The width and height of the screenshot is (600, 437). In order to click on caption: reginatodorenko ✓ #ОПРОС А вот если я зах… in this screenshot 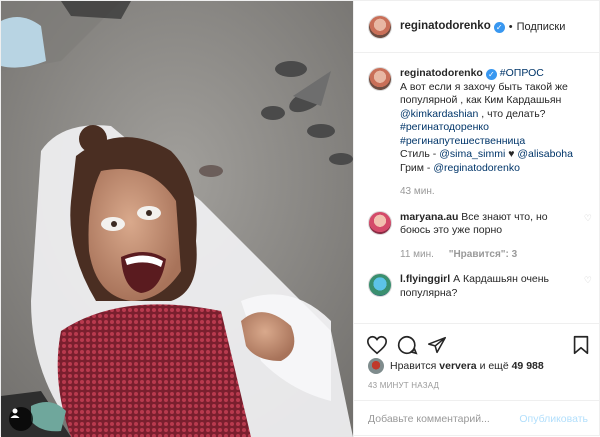, I will do `click(480, 133)`.